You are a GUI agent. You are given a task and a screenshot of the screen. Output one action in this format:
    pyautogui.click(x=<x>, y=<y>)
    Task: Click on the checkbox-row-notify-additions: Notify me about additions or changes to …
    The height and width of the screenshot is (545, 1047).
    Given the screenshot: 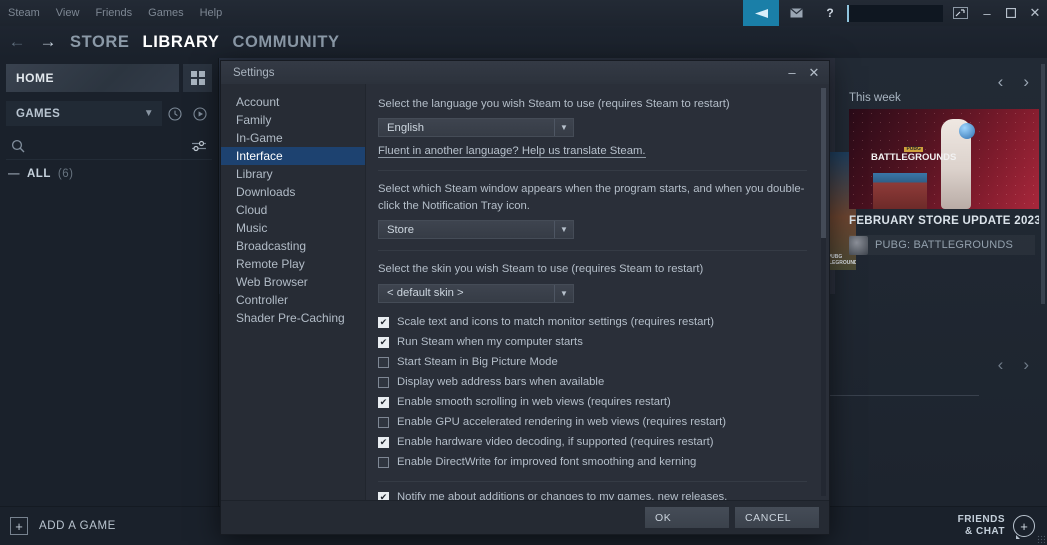 What is the action you would take?
    pyautogui.click(x=592, y=494)
    